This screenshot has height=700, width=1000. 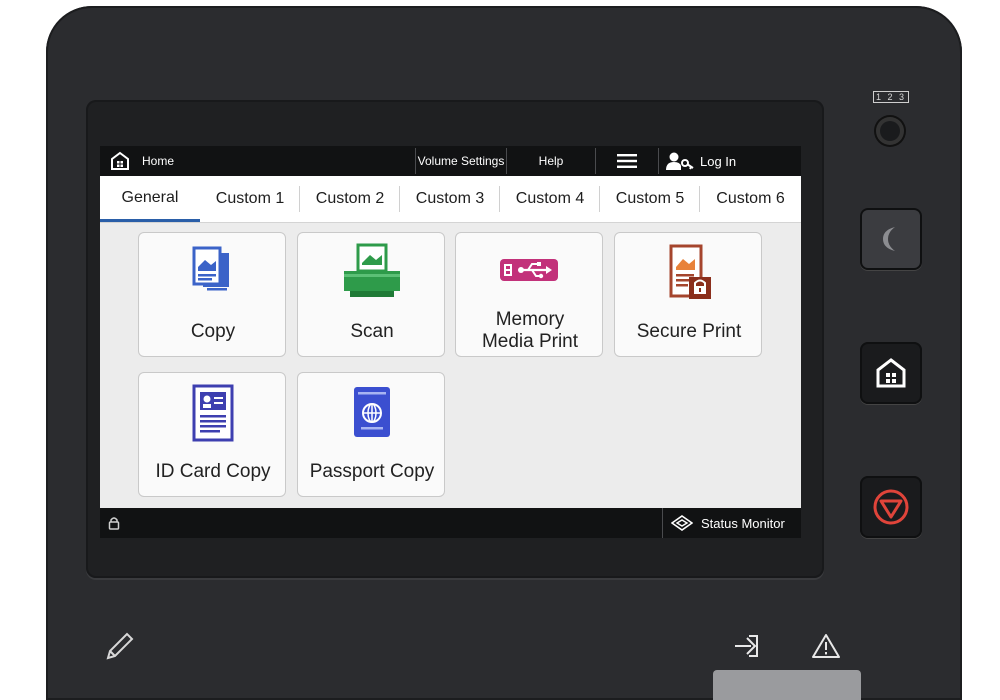 I want to click on top-bar: Home Volume Settings Help Log In, so click(x=450, y=161).